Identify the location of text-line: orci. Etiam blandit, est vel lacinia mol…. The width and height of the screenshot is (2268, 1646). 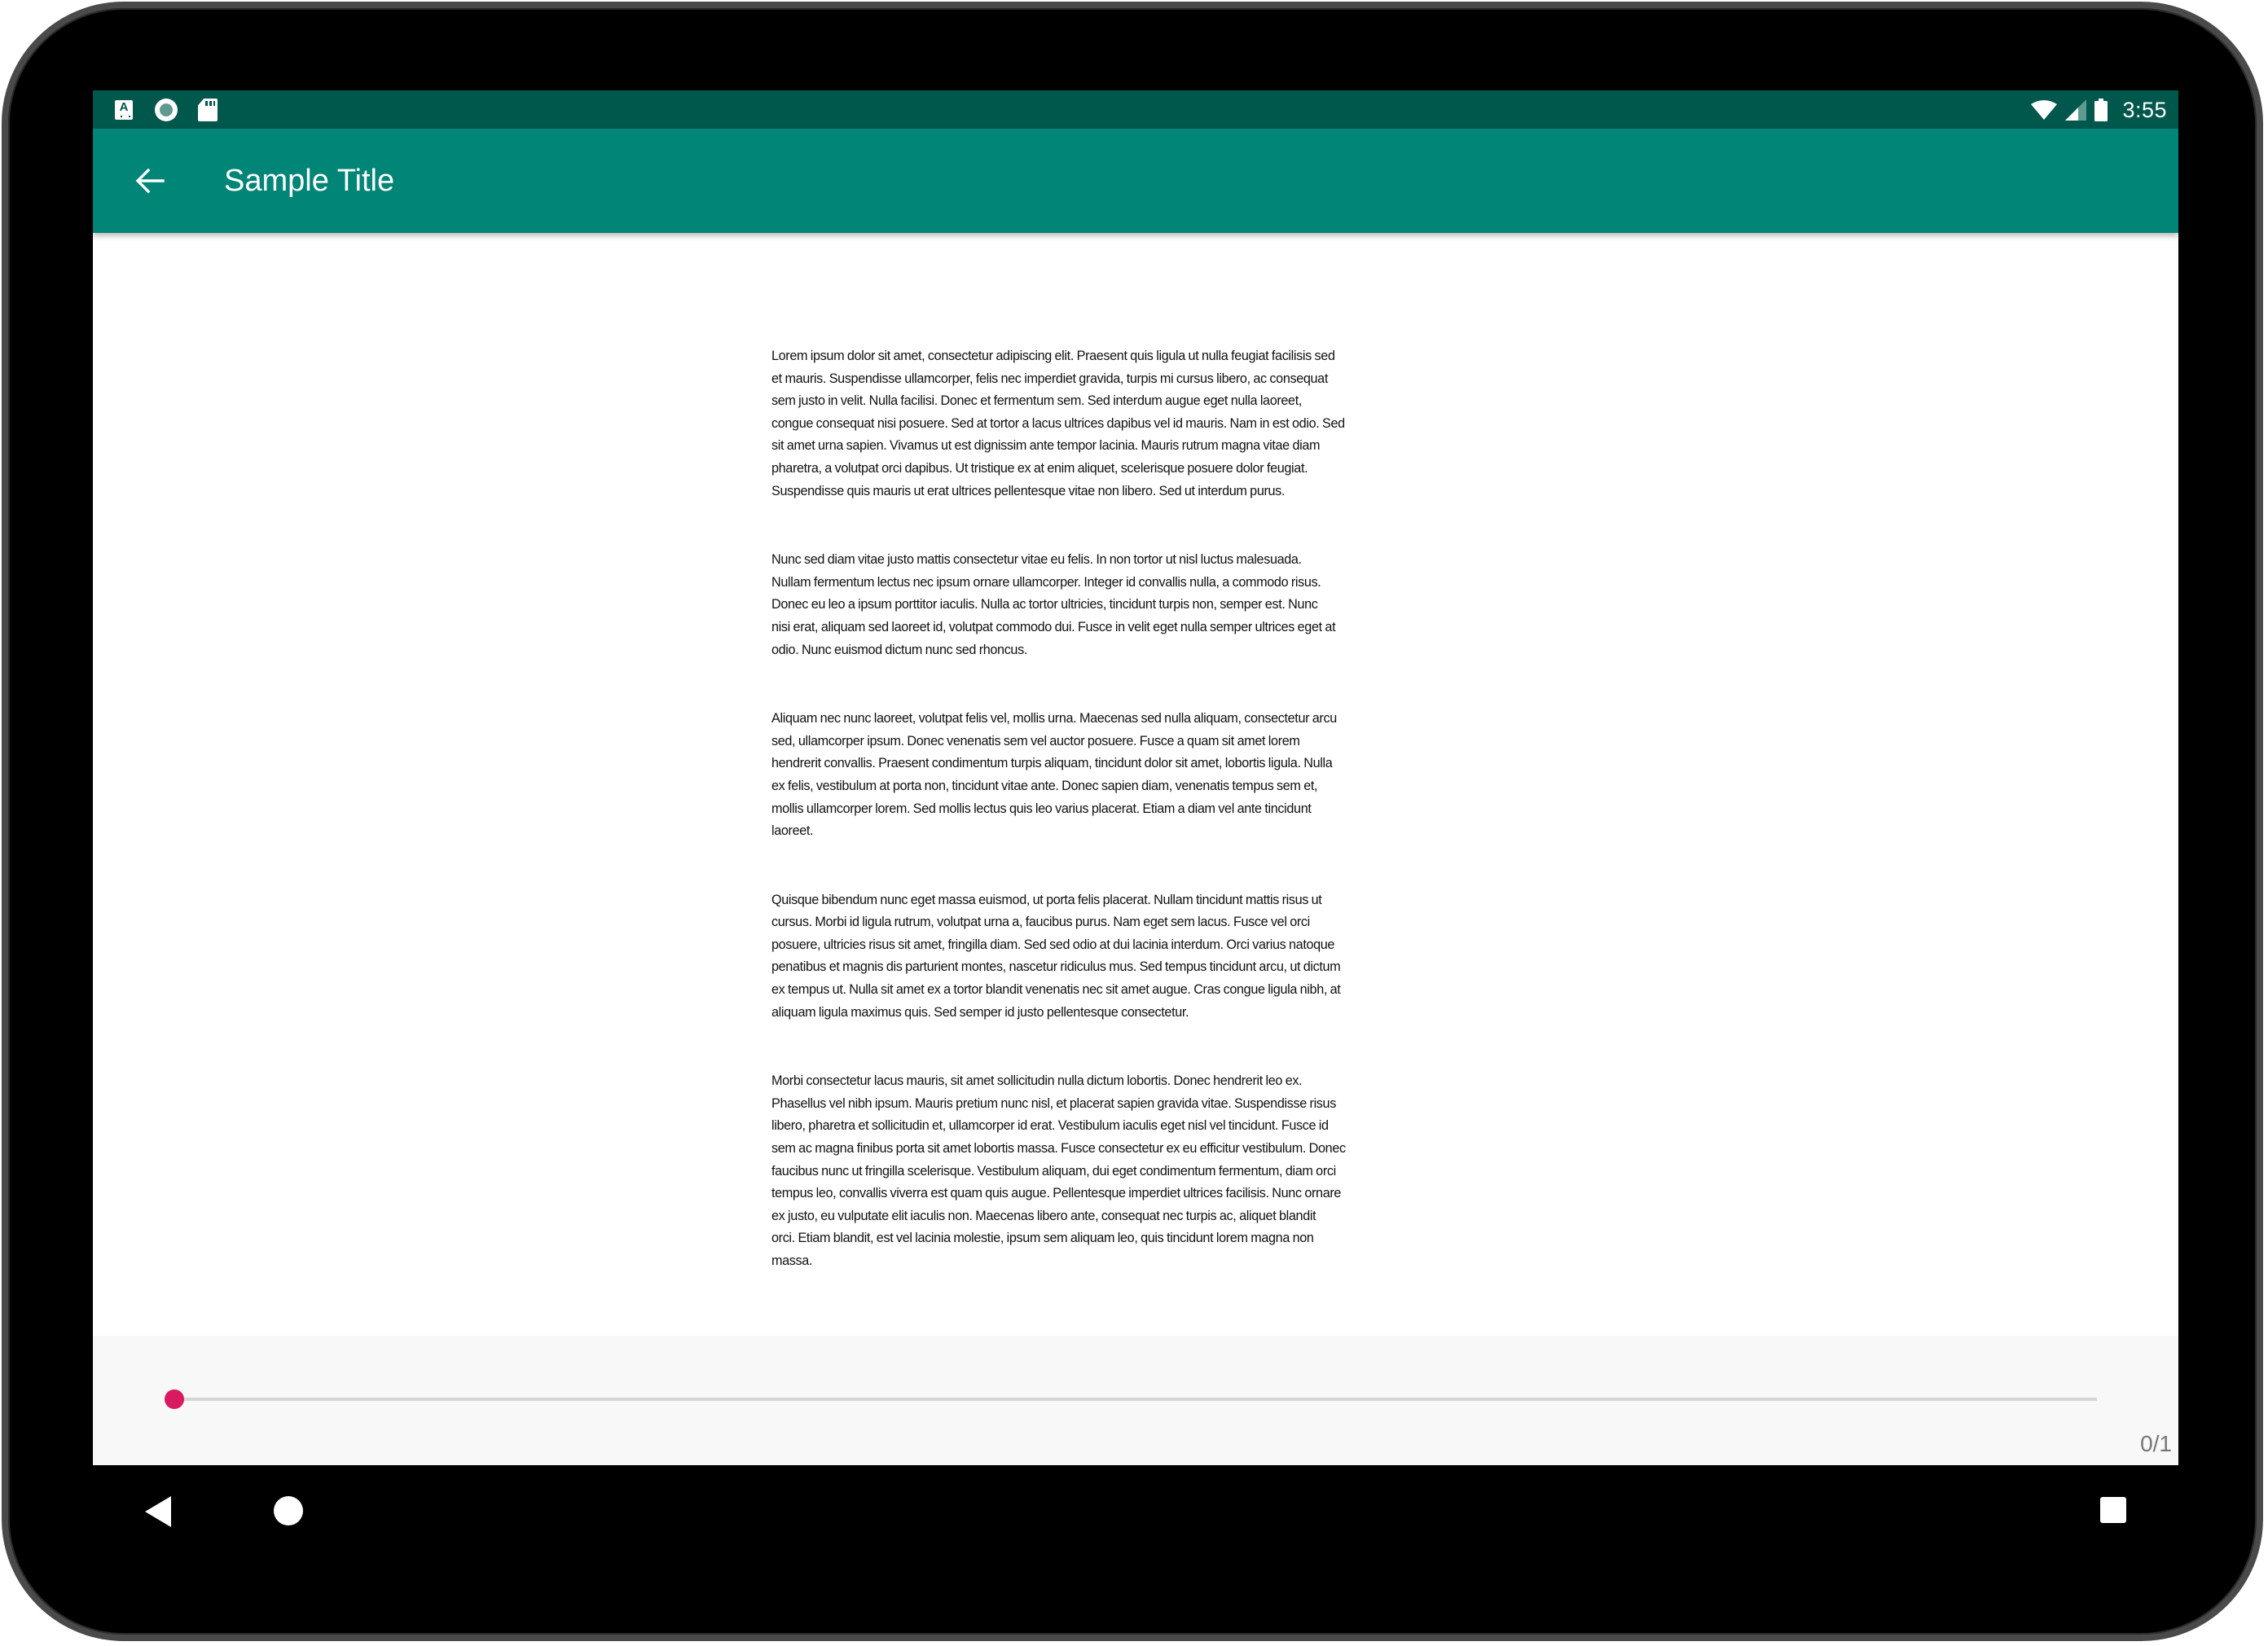
(1042, 1238).